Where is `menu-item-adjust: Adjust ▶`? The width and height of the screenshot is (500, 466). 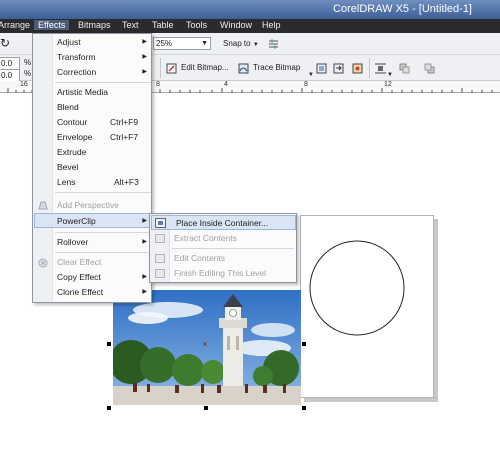 menu-item-adjust: Adjust ▶ is located at coordinates (92, 42).